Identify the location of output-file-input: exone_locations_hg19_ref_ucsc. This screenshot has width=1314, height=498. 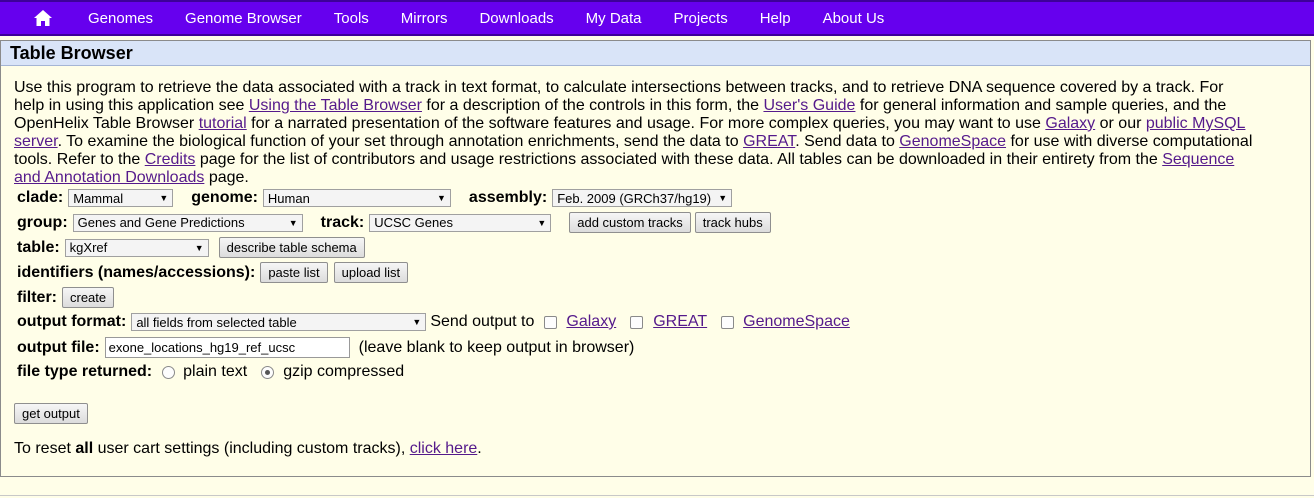
(227, 347).